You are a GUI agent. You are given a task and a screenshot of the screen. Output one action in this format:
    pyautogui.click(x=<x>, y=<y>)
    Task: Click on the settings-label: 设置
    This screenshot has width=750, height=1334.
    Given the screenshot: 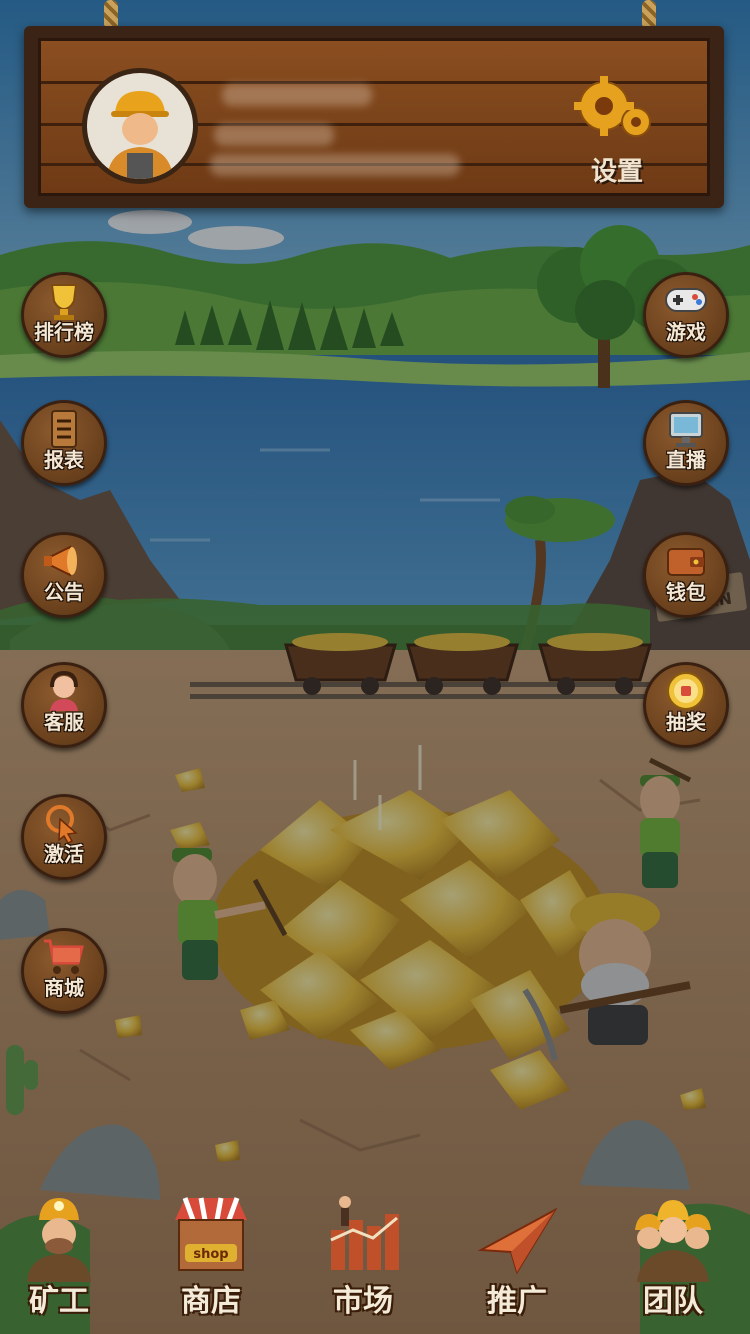 What is the action you would take?
    pyautogui.click(x=616, y=172)
    